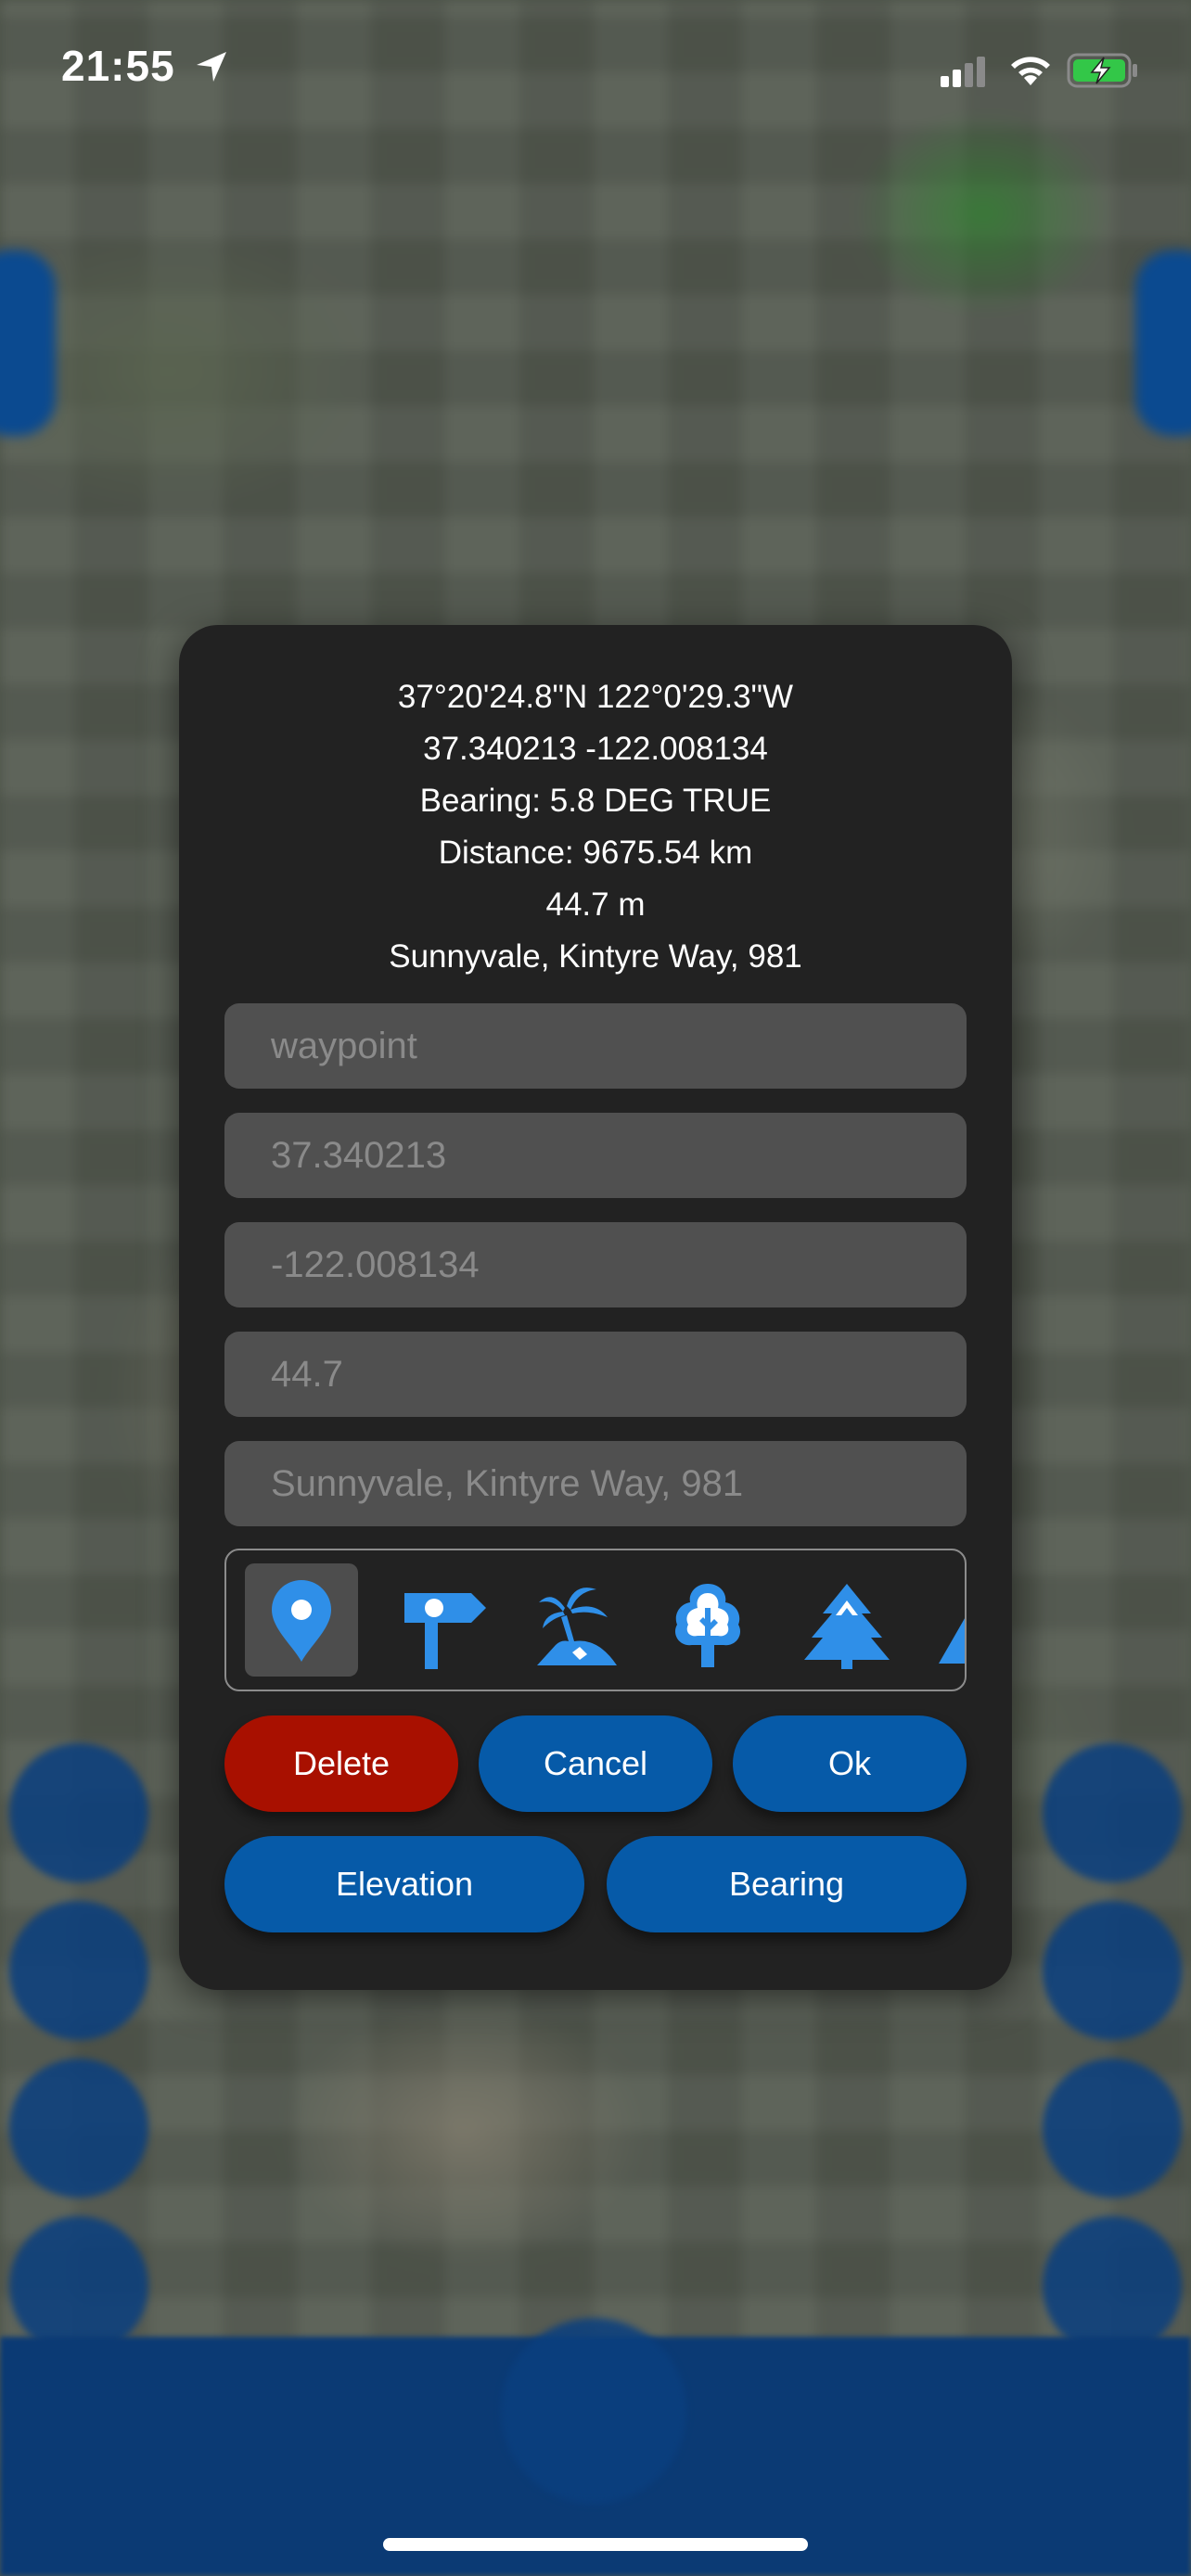  I want to click on address-input: Sunnyvale, Kintyre Way, 981, so click(595, 1484).